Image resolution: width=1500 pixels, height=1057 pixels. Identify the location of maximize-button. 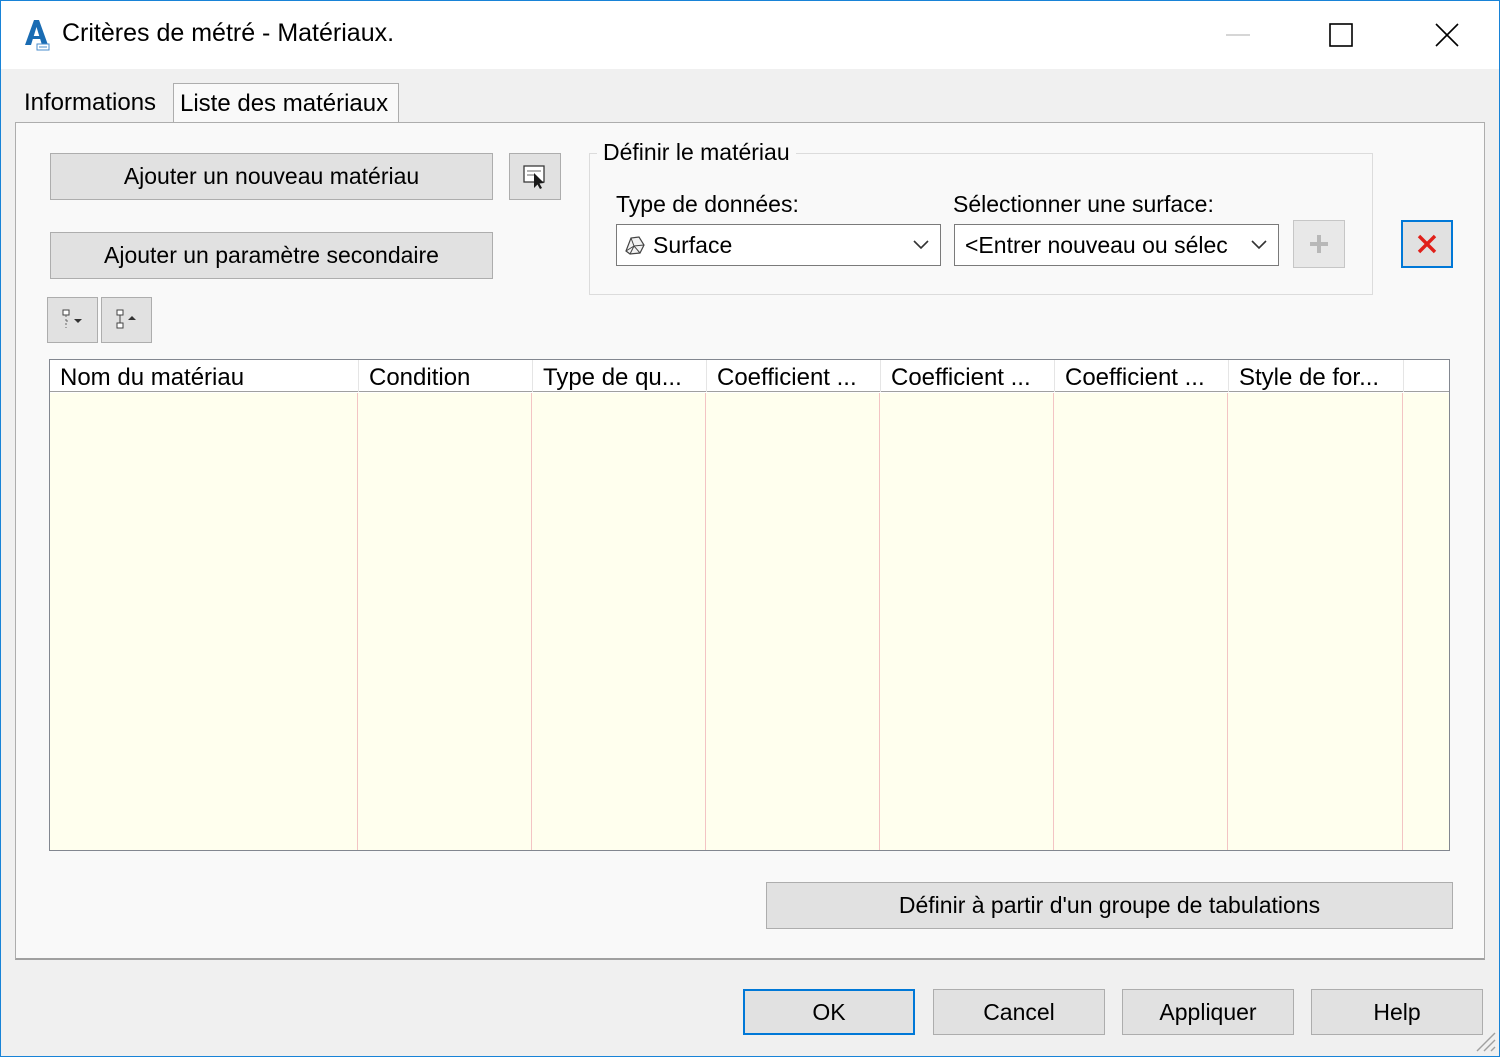
(1341, 35).